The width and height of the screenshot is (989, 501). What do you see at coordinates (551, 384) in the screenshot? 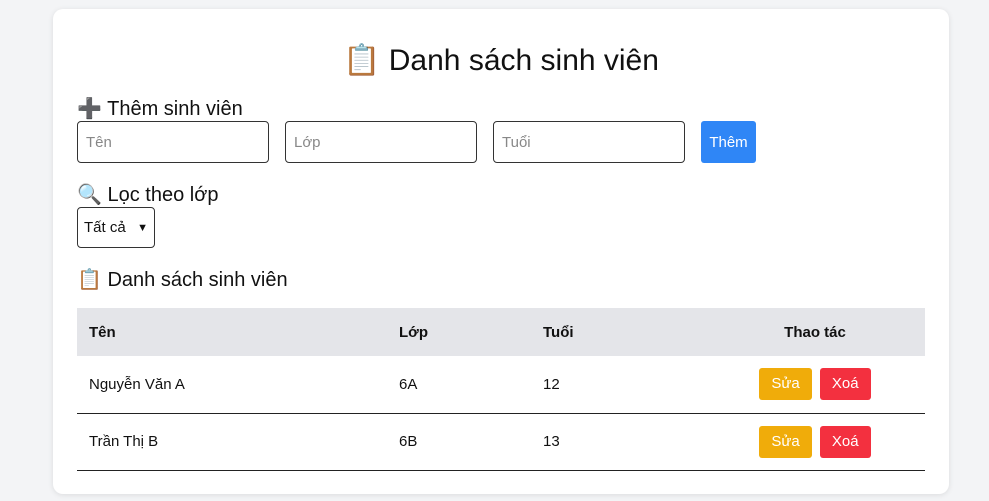
I see `cell-age: 12` at bounding box center [551, 384].